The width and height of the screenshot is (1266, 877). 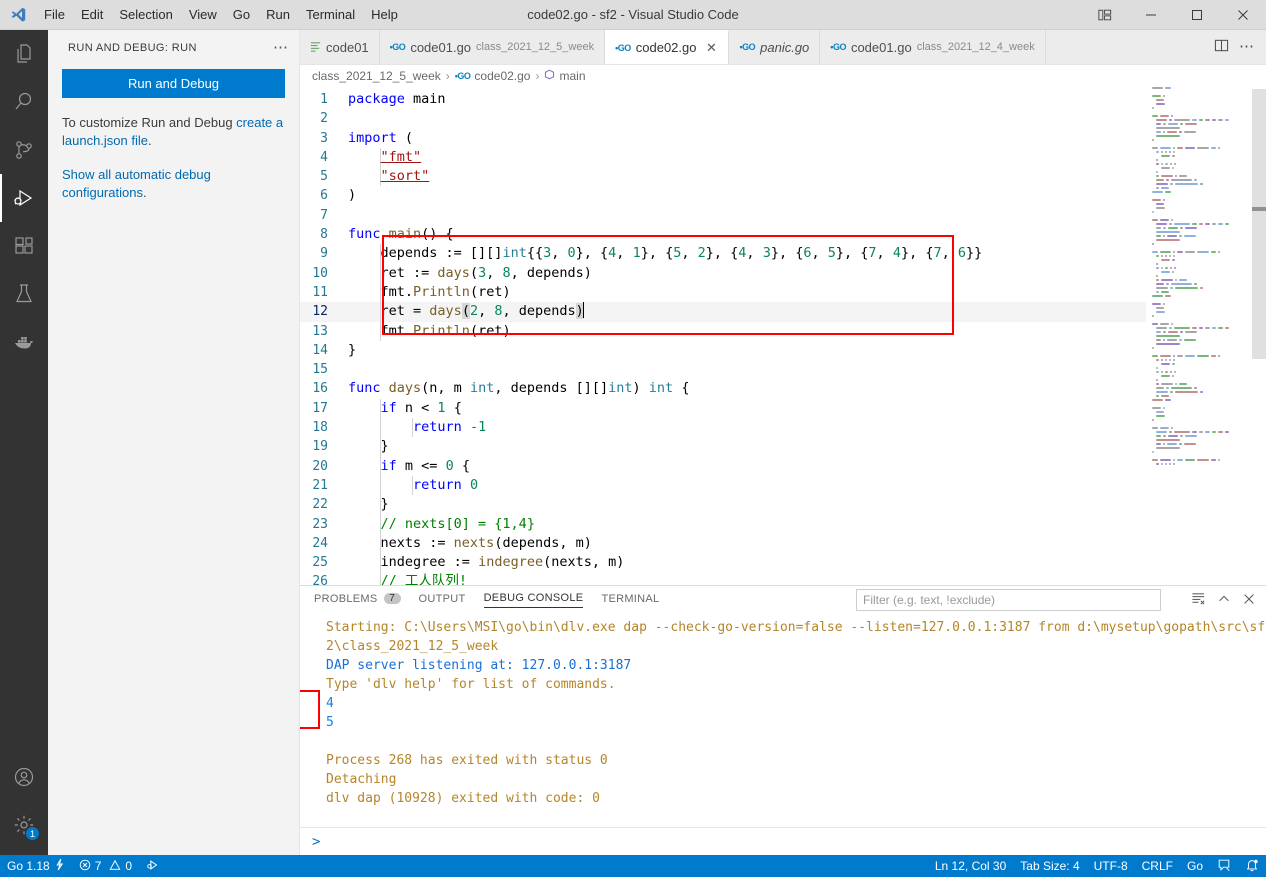 What do you see at coordinates (535, 47) in the screenshot?
I see `tab-description: class_2021_12_5_week` at bounding box center [535, 47].